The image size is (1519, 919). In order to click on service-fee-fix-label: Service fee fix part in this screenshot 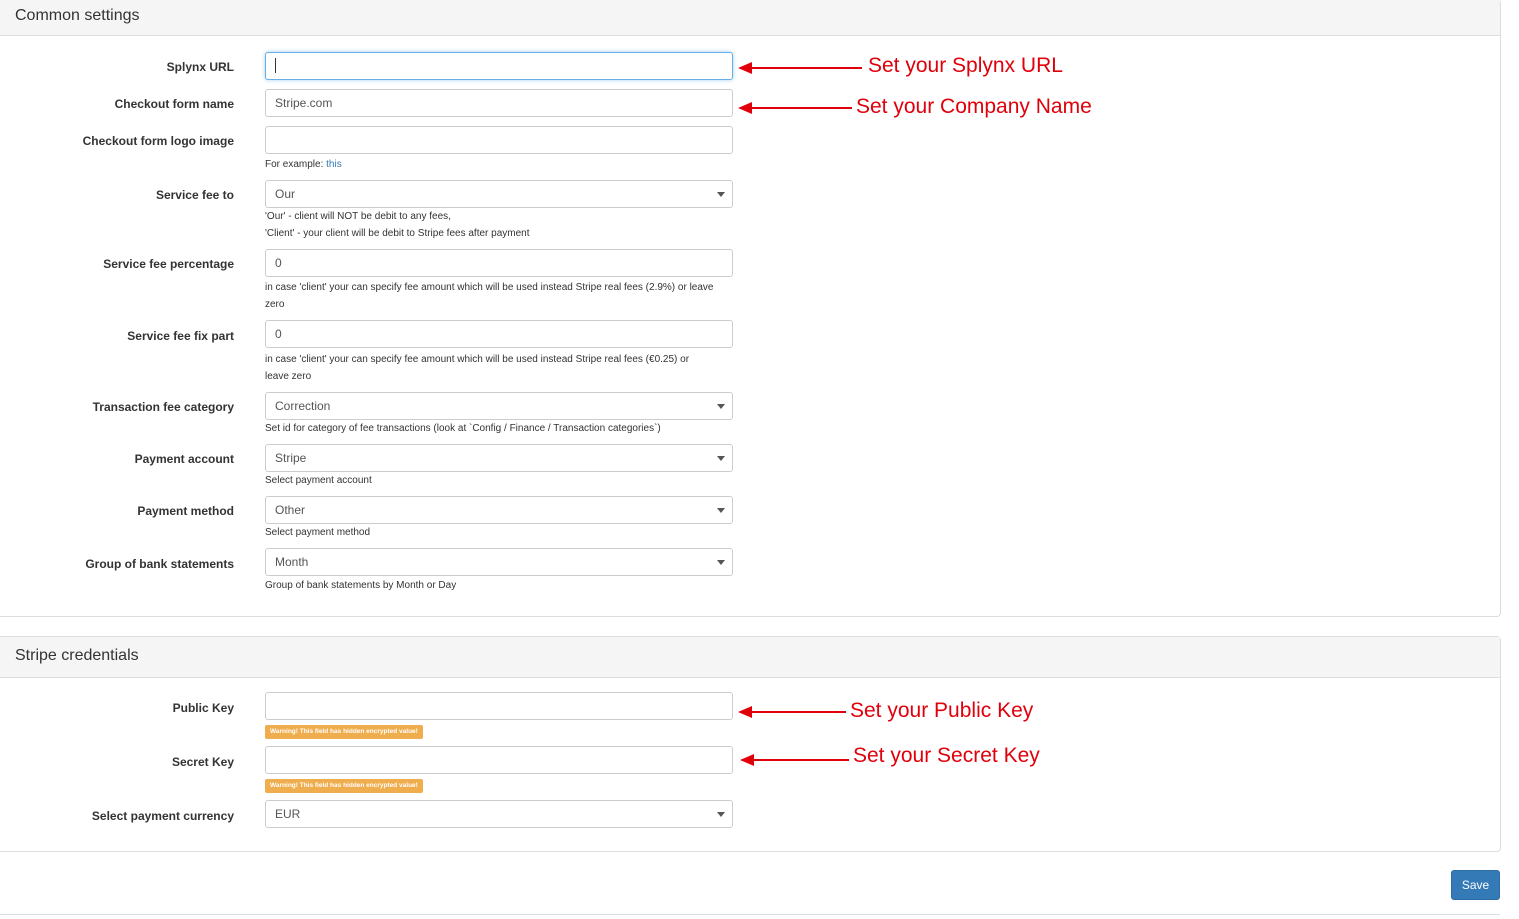, I will do `click(180, 336)`.